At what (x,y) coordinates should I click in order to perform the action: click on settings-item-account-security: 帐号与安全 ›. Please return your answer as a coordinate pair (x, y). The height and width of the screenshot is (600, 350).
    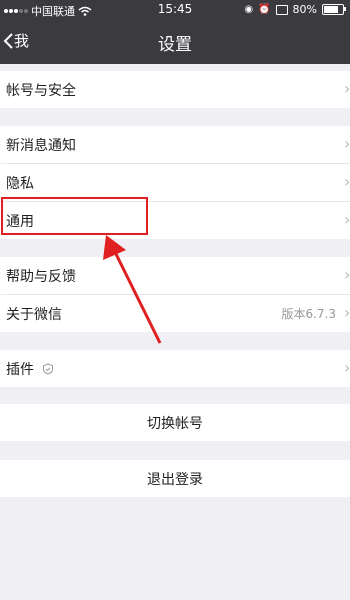
    Looking at the image, I should click on (175, 89).